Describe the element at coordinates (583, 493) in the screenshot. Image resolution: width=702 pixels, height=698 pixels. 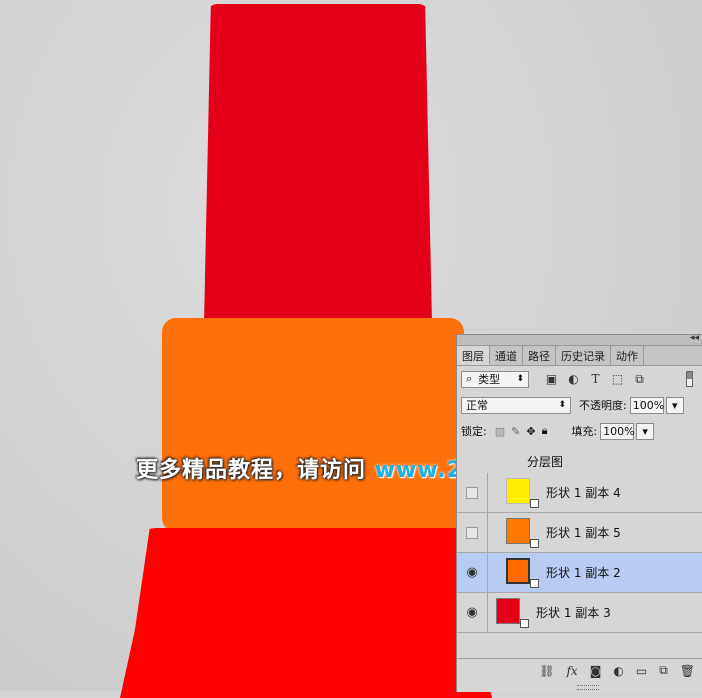
I see `layer-name: 形状 1 副本 4` at that location.